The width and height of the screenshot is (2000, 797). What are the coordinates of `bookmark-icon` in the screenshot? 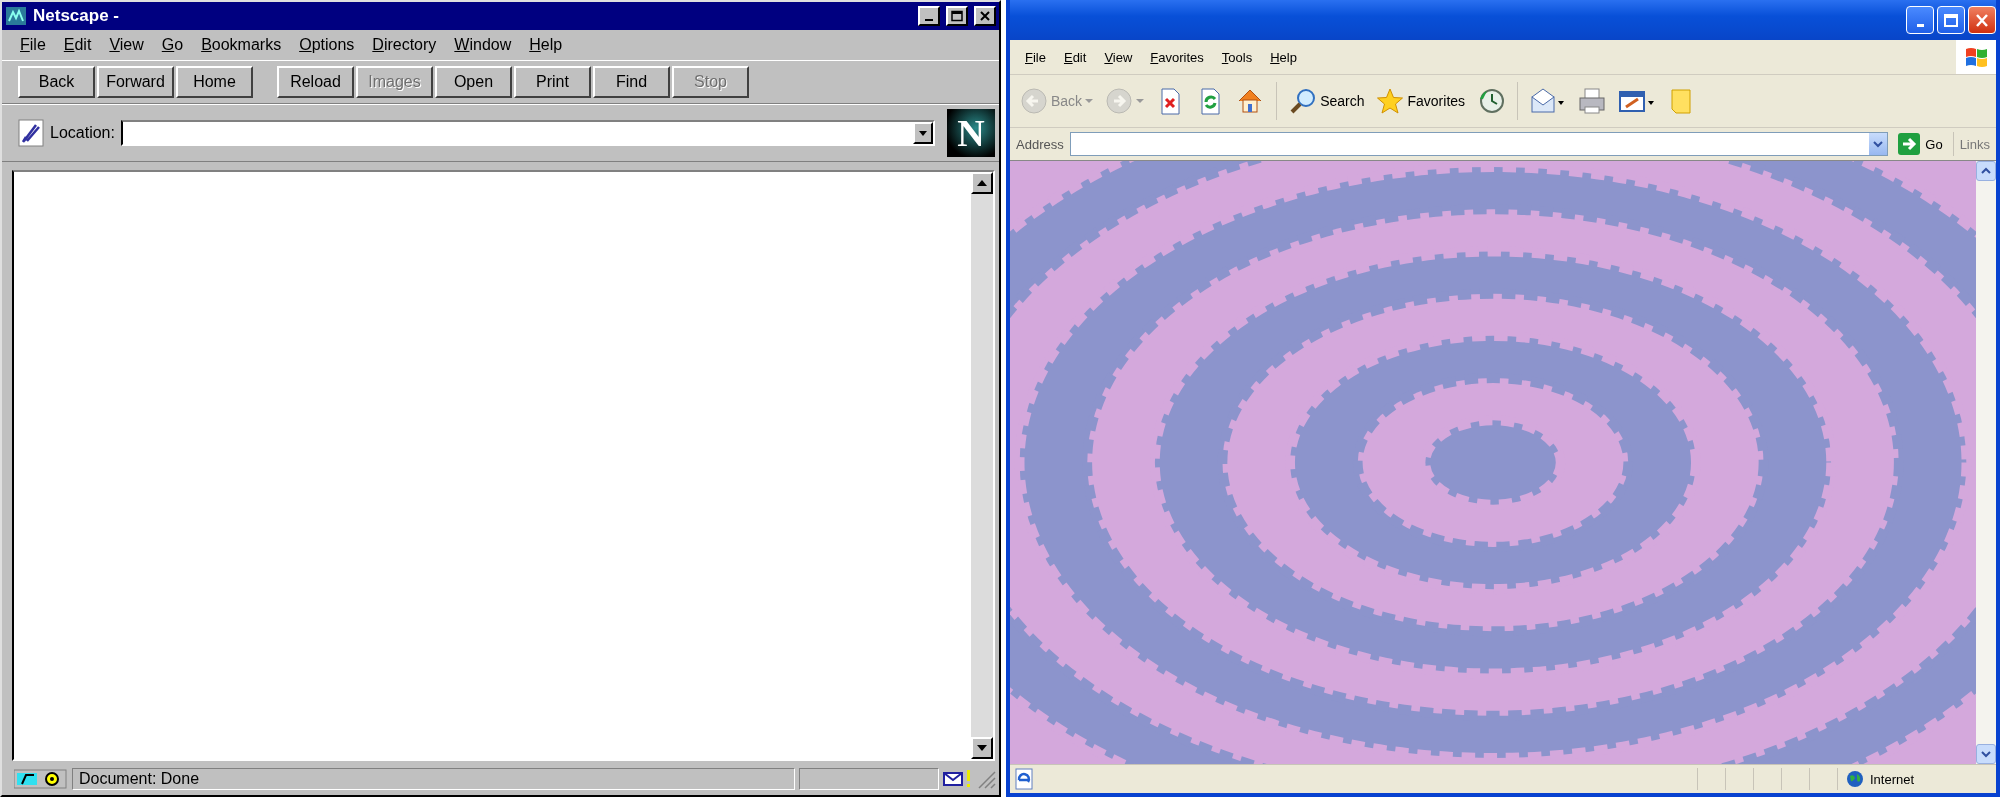 It's located at (31, 133).